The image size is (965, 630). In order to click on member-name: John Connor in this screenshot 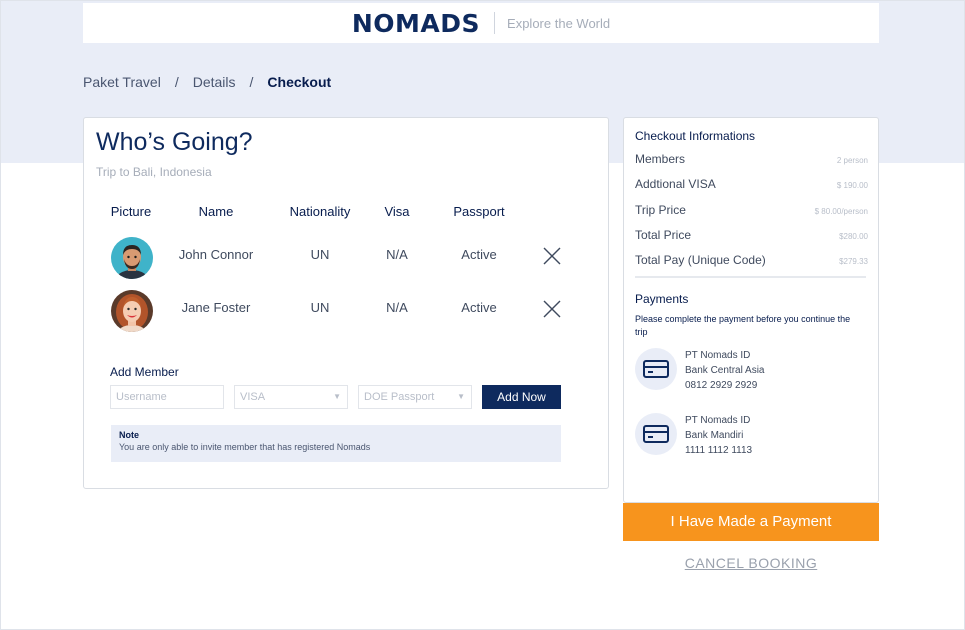, I will do `click(216, 254)`.